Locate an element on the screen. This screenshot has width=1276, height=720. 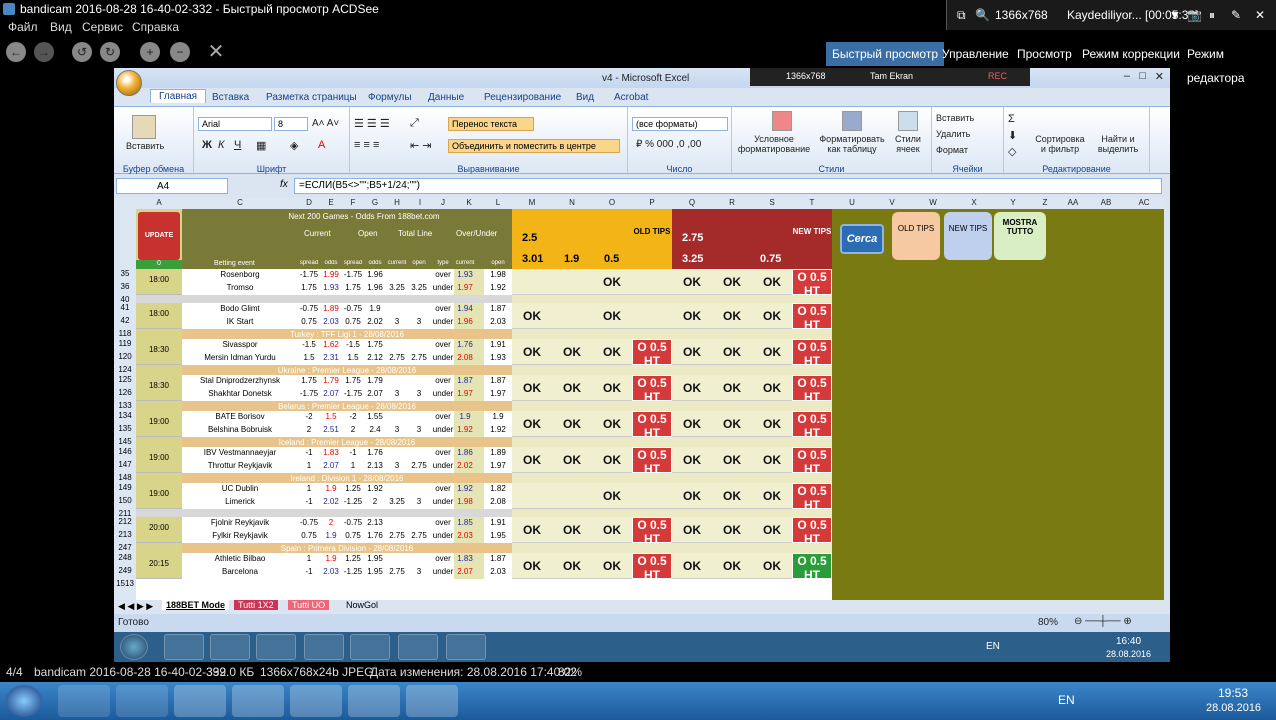
mode-quick-view: Быстрый просмотр is located at coordinates (885, 54).